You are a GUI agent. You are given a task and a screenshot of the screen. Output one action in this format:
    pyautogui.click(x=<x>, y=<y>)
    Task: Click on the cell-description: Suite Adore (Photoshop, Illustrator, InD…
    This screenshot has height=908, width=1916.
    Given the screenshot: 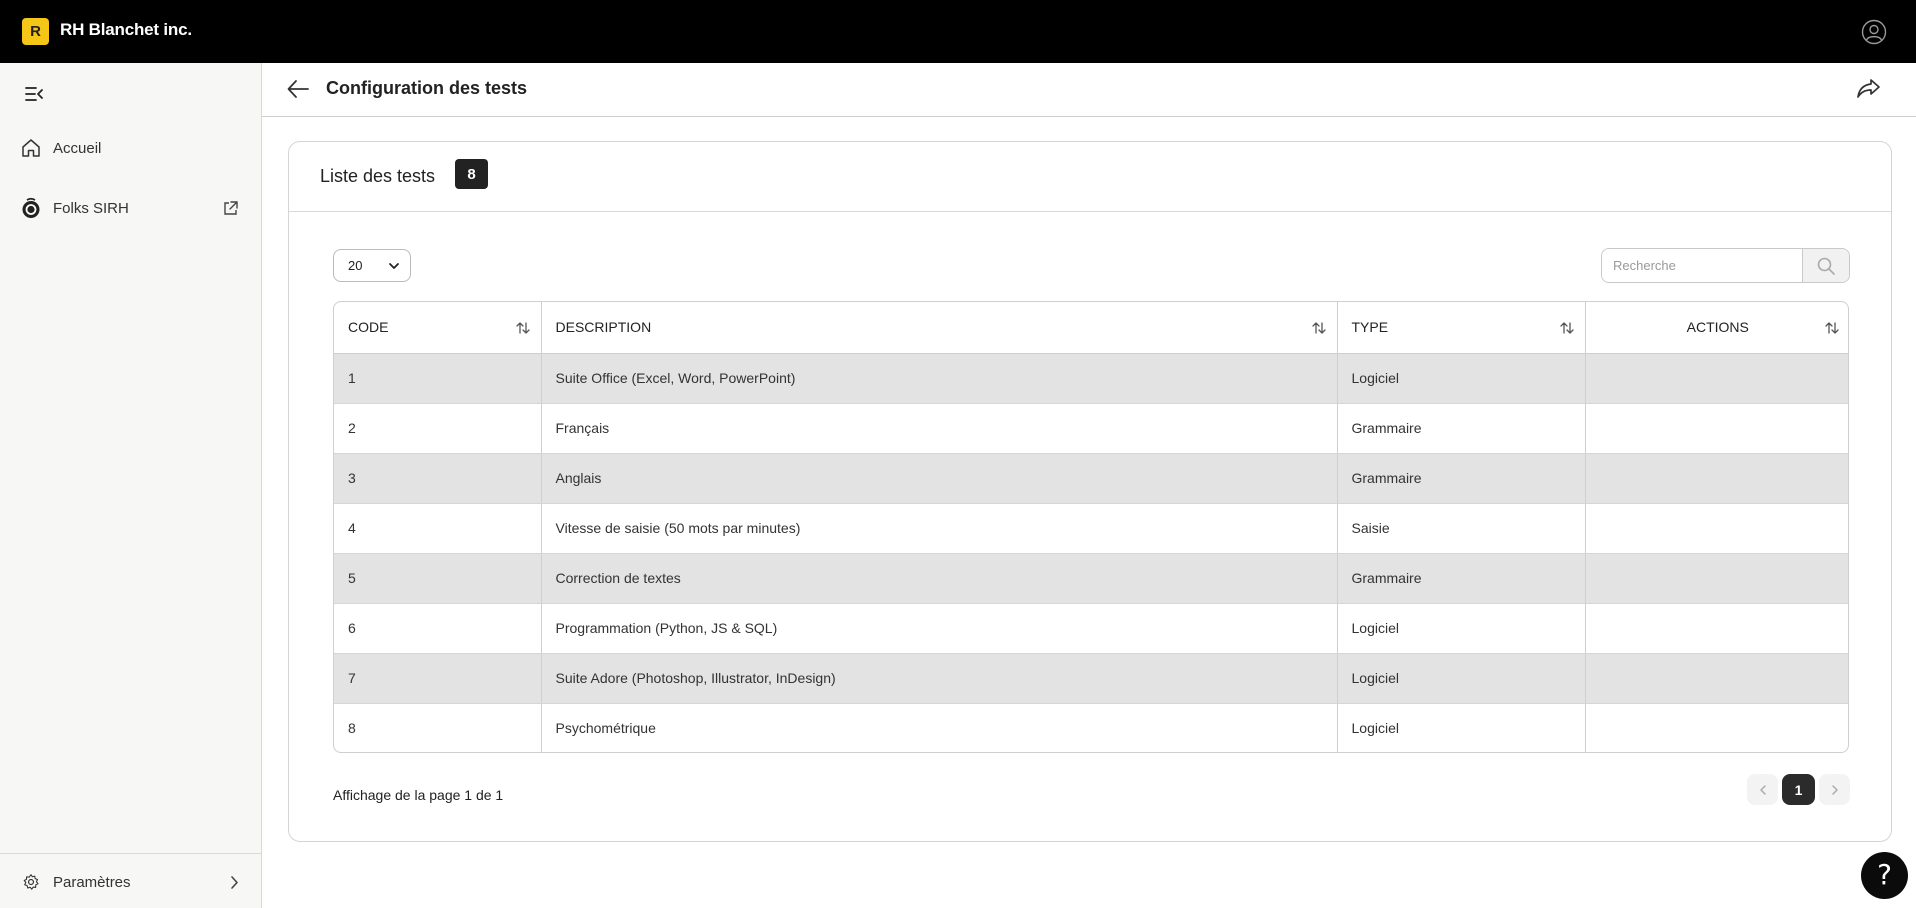 What is the action you would take?
    pyautogui.click(x=939, y=678)
    